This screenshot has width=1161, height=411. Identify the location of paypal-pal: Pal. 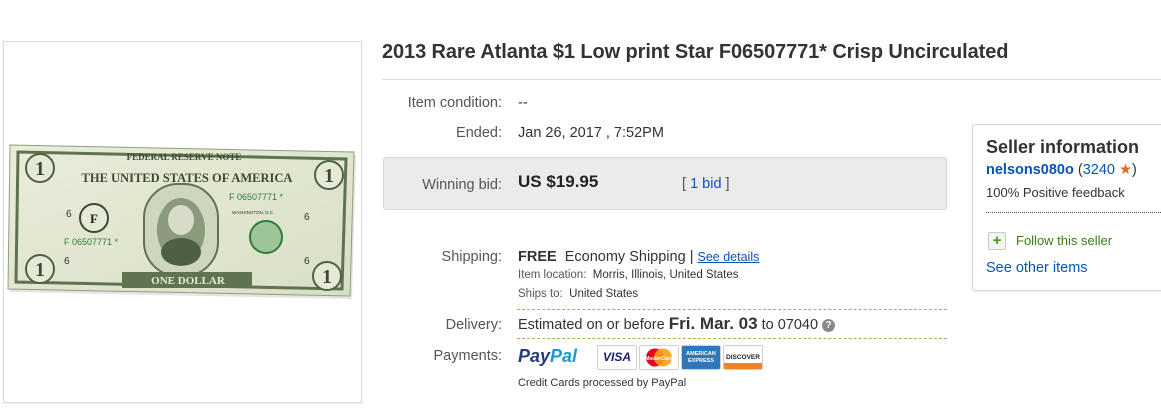
(564, 356).